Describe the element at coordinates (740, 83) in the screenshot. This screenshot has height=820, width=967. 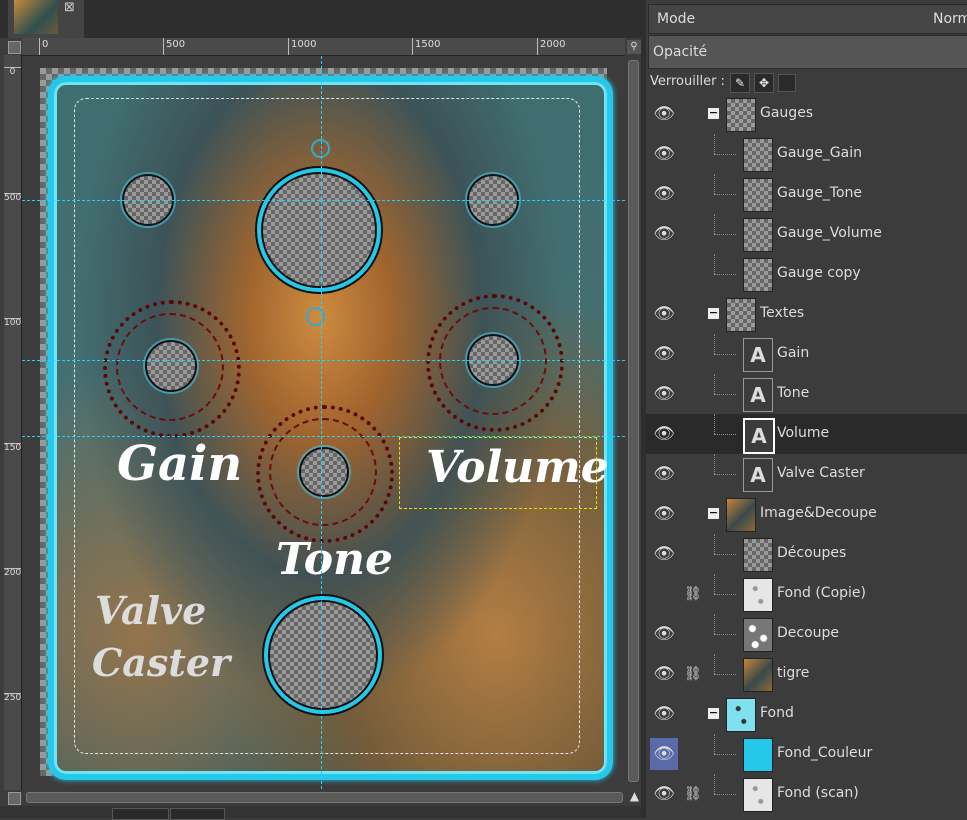
I see `paint-lock-icon: ✎` at that location.